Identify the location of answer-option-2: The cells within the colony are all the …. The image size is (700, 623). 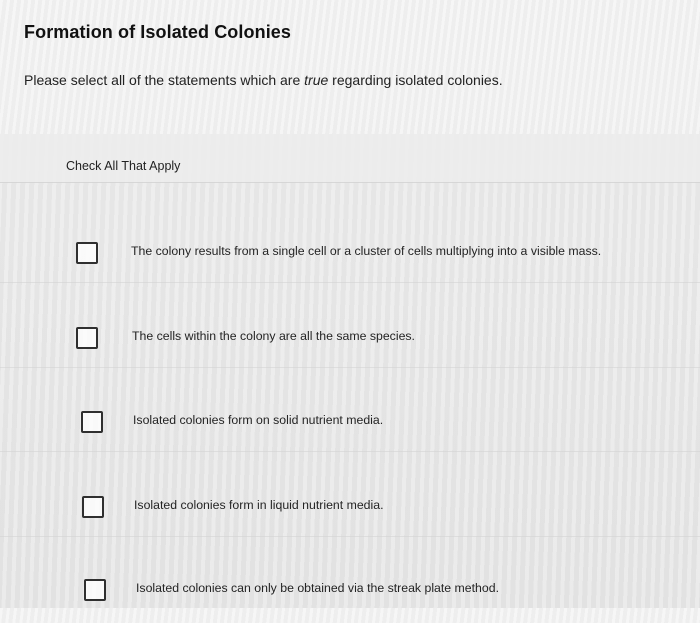
(350, 343).